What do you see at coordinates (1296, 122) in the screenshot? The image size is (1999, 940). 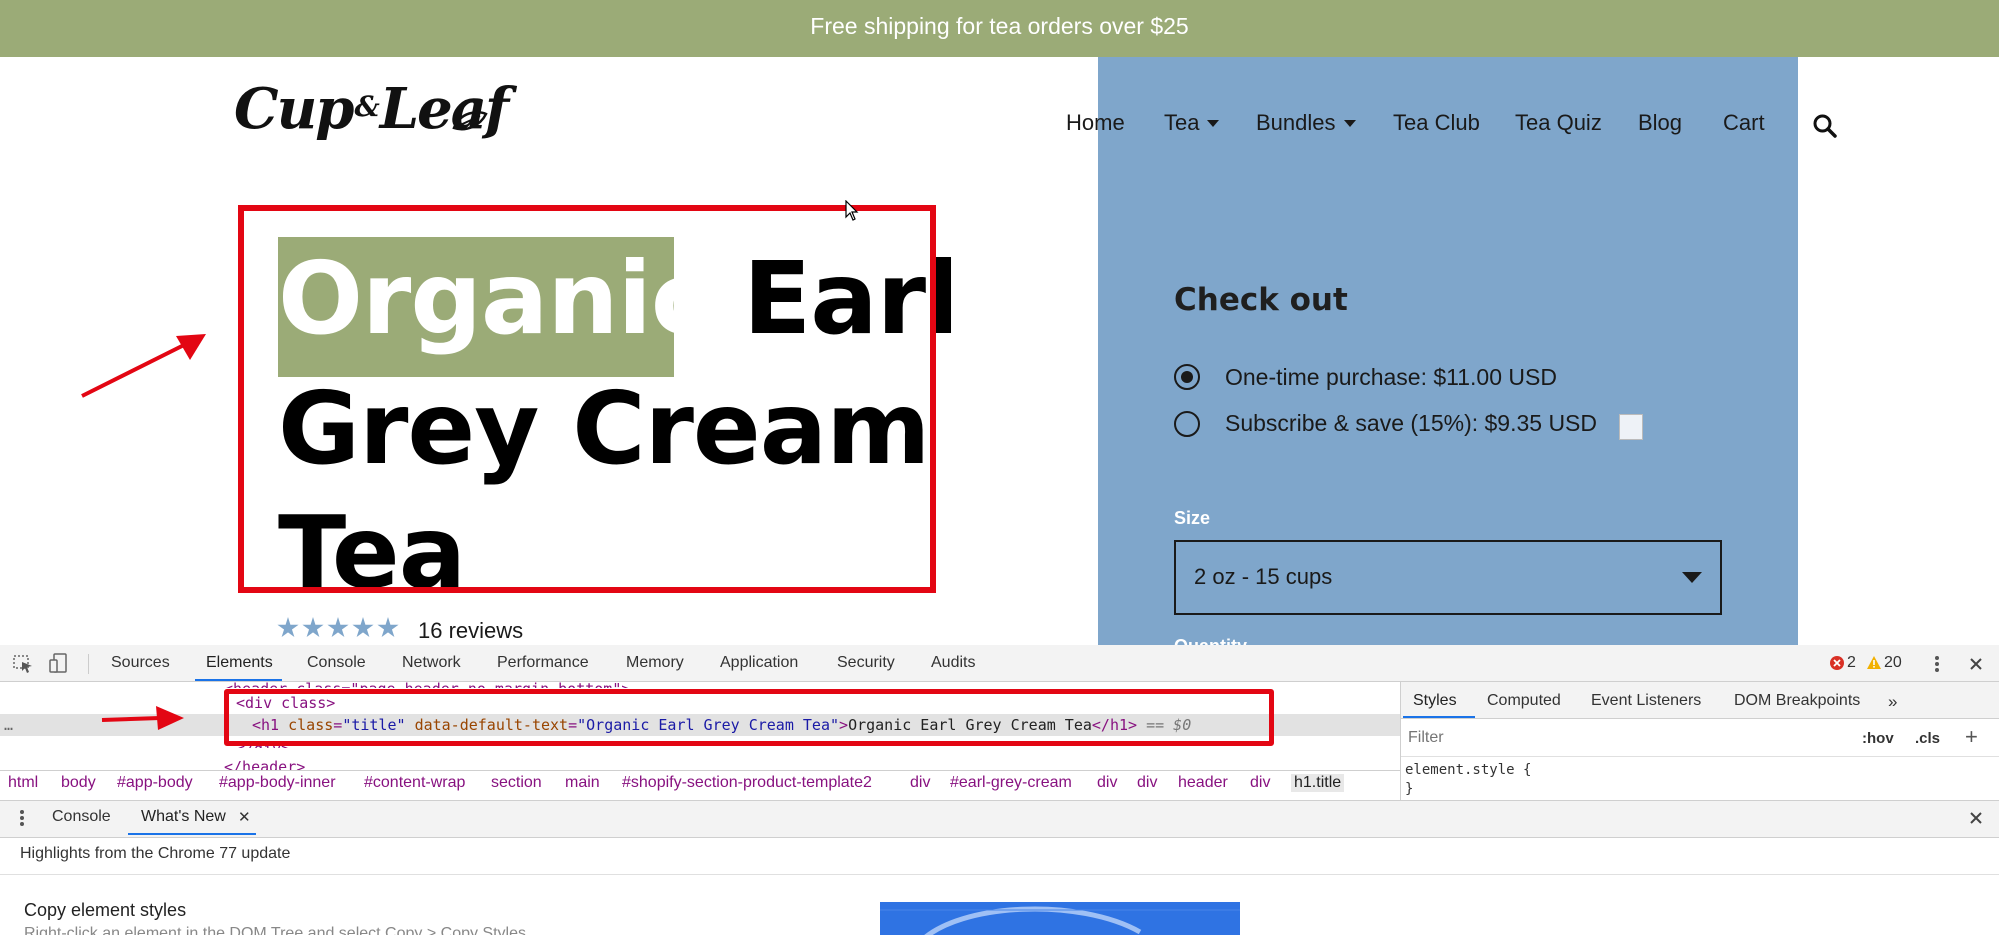 I see `nav-bundles-label: Bundles` at bounding box center [1296, 122].